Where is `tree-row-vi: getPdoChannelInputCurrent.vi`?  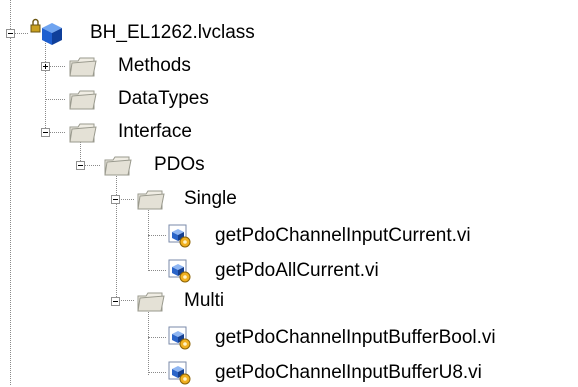
tree-row-vi: getPdoChannelInputCurrent.vi is located at coordinates (280, 235).